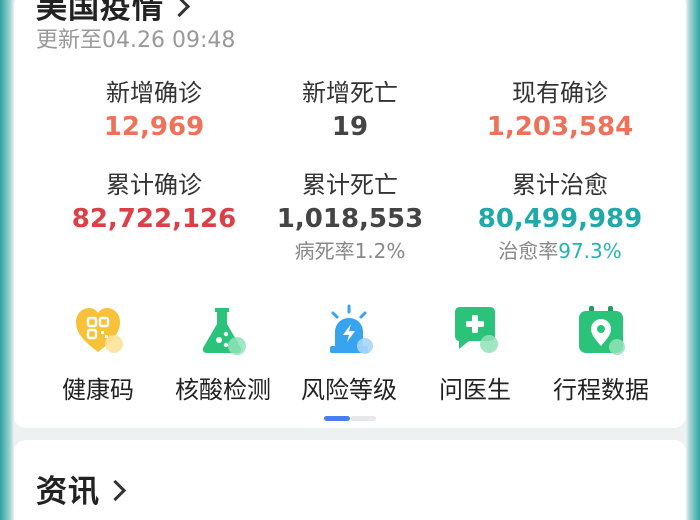 The image size is (700, 520). Describe the element at coordinates (98, 390) in the screenshot. I see `service-label: 健康码` at that location.